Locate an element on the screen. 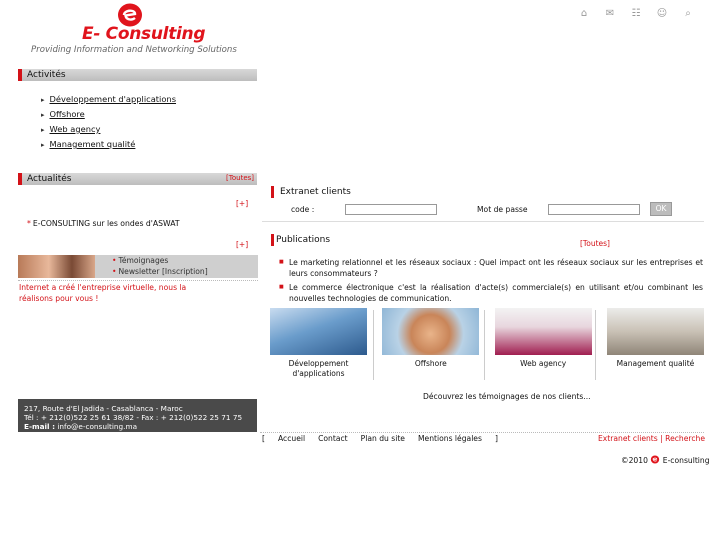 This screenshot has width=727, height=545. actualites-all-link: [Toutes] is located at coordinates (240, 178).